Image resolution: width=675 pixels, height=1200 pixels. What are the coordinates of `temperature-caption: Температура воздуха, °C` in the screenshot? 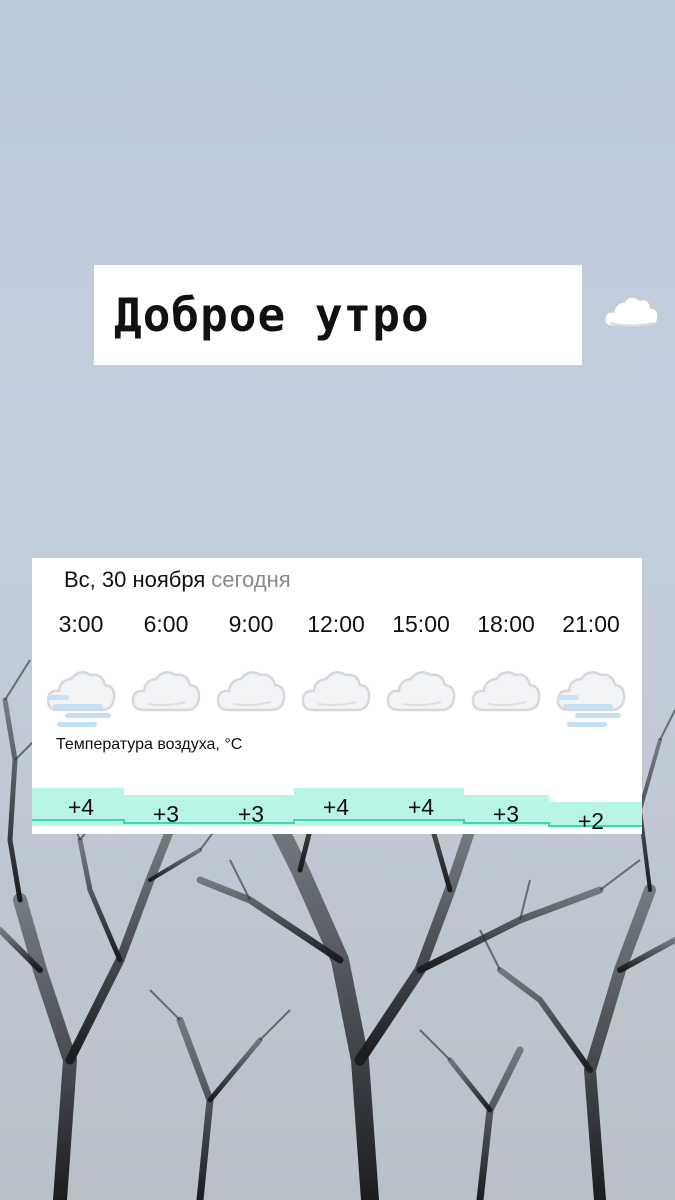 It's located at (149, 744).